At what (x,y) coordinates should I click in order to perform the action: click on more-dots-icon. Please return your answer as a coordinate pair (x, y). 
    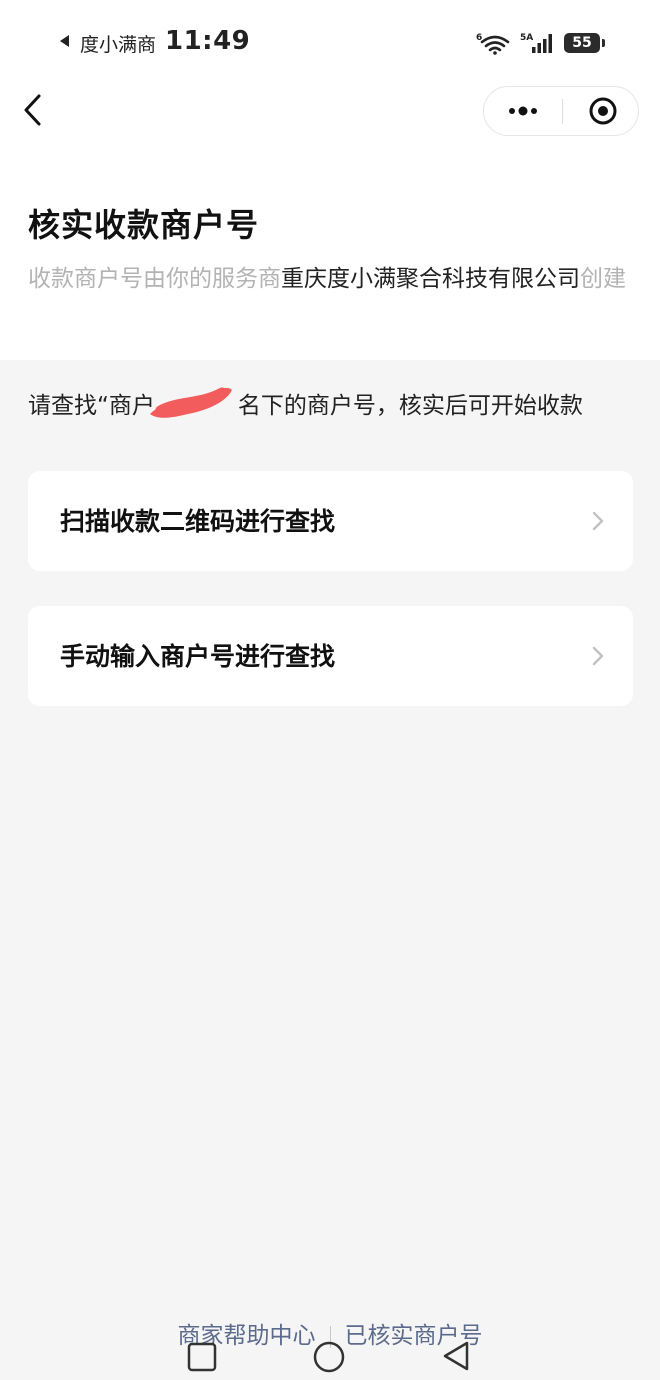
    Looking at the image, I should click on (523, 111).